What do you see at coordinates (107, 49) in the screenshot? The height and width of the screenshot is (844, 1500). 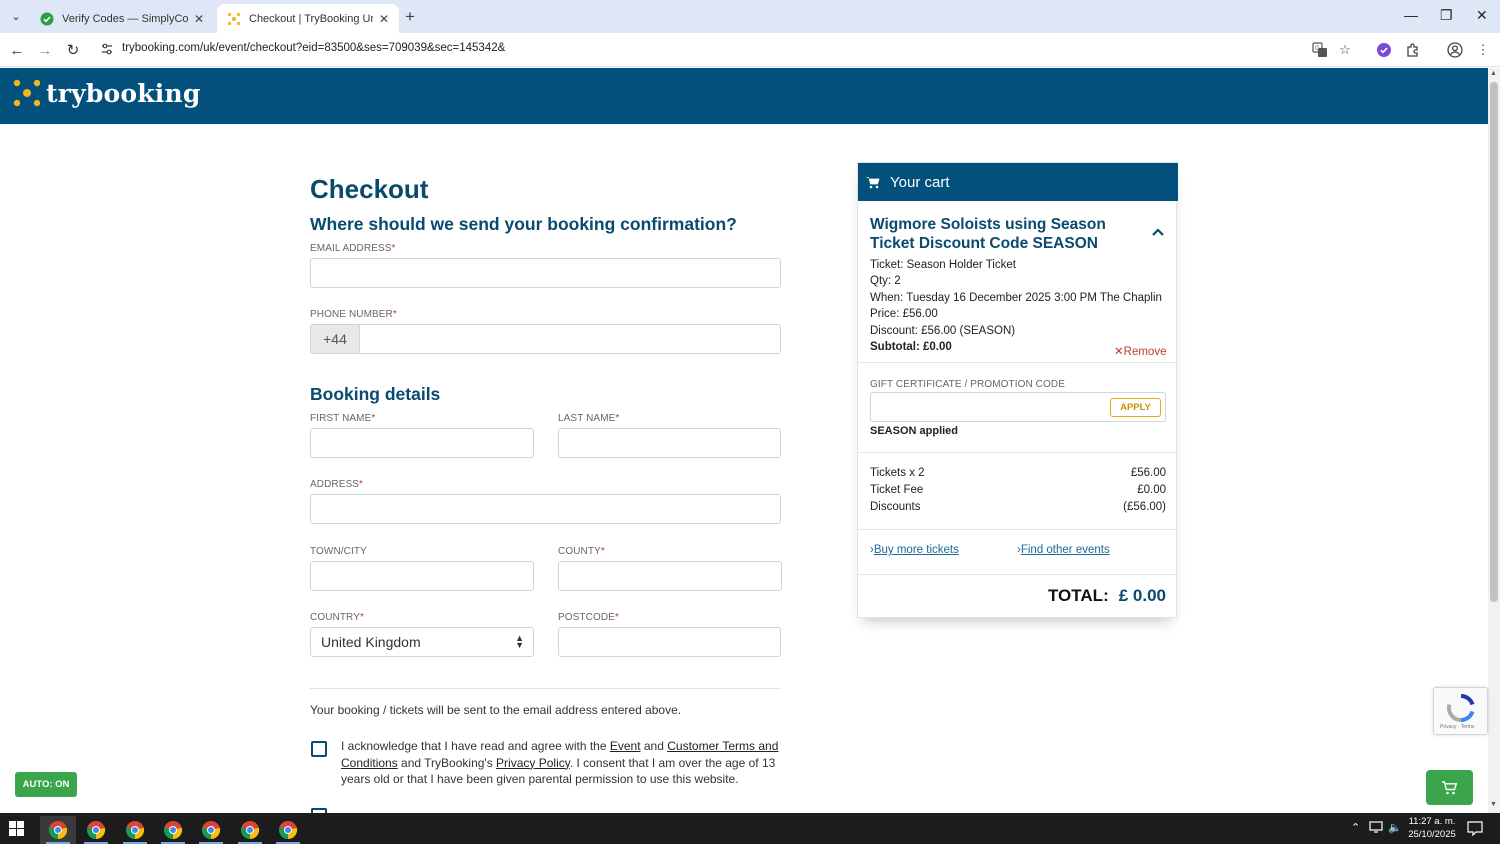 I see `site-settings-icon` at bounding box center [107, 49].